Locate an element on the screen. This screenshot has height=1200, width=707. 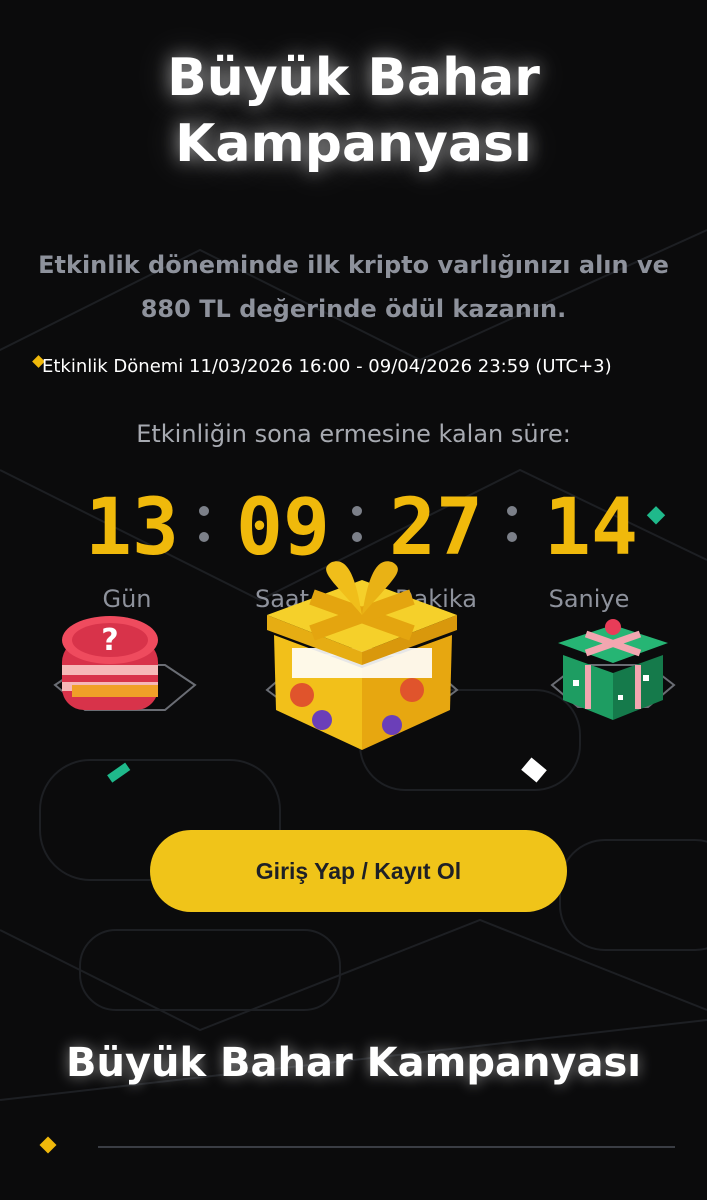
diamond-bullet-icon is located at coordinates (48, 1145).